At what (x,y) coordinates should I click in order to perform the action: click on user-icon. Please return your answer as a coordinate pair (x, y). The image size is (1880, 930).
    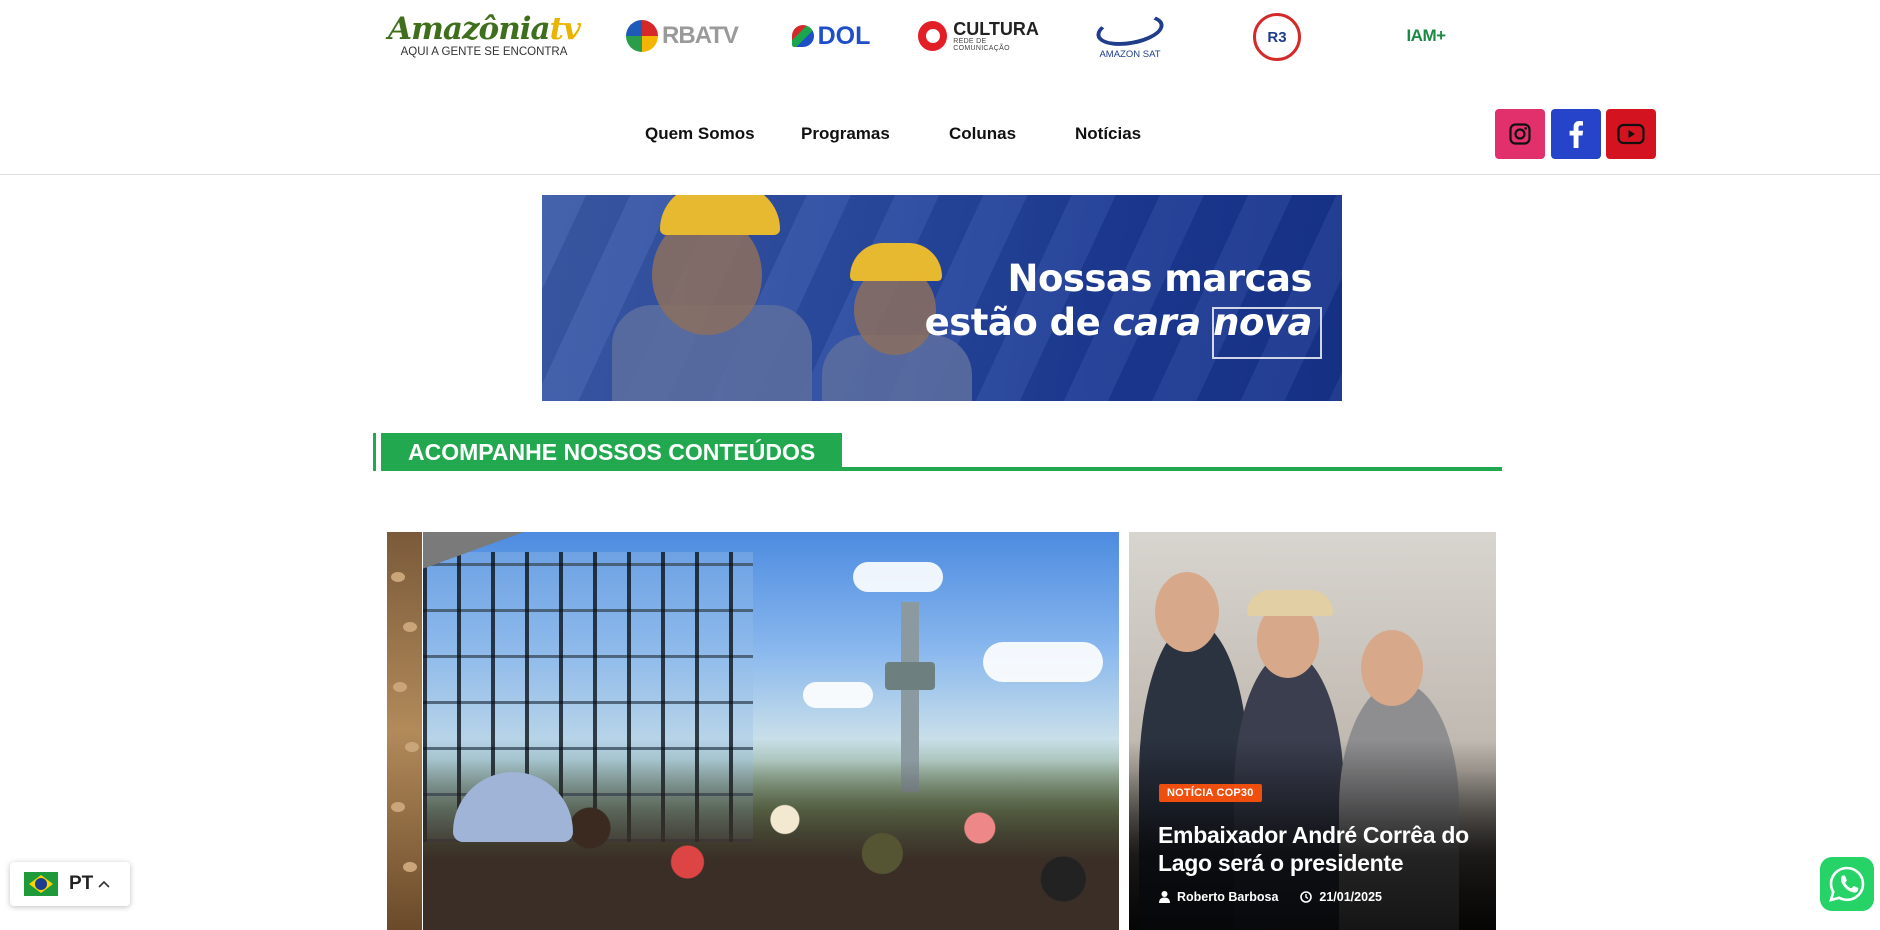
    Looking at the image, I should click on (1164, 897).